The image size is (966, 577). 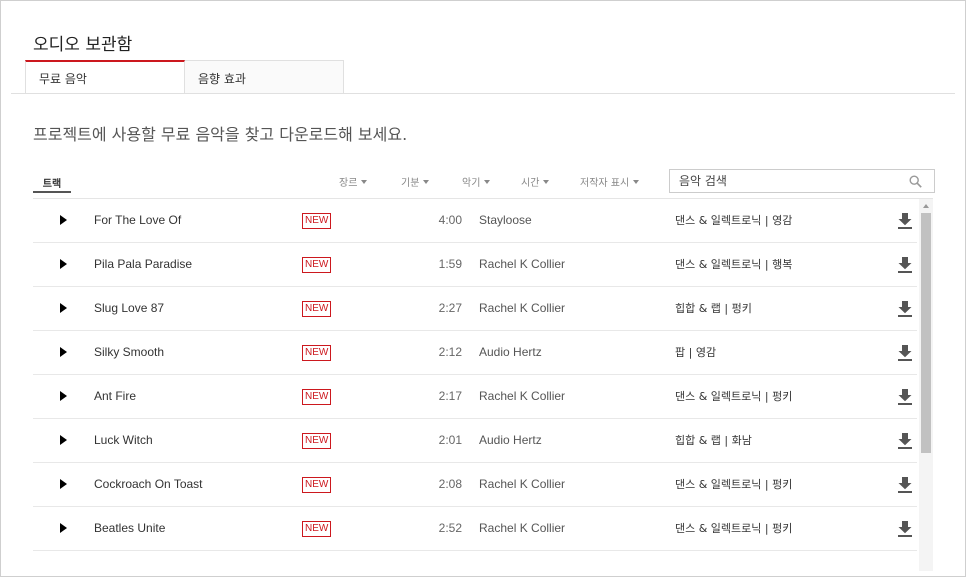 What do you see at coordinates (129, 352) in the screenshot?
I see `track-title: Silky Smooth` at bounding box center [129, 352].